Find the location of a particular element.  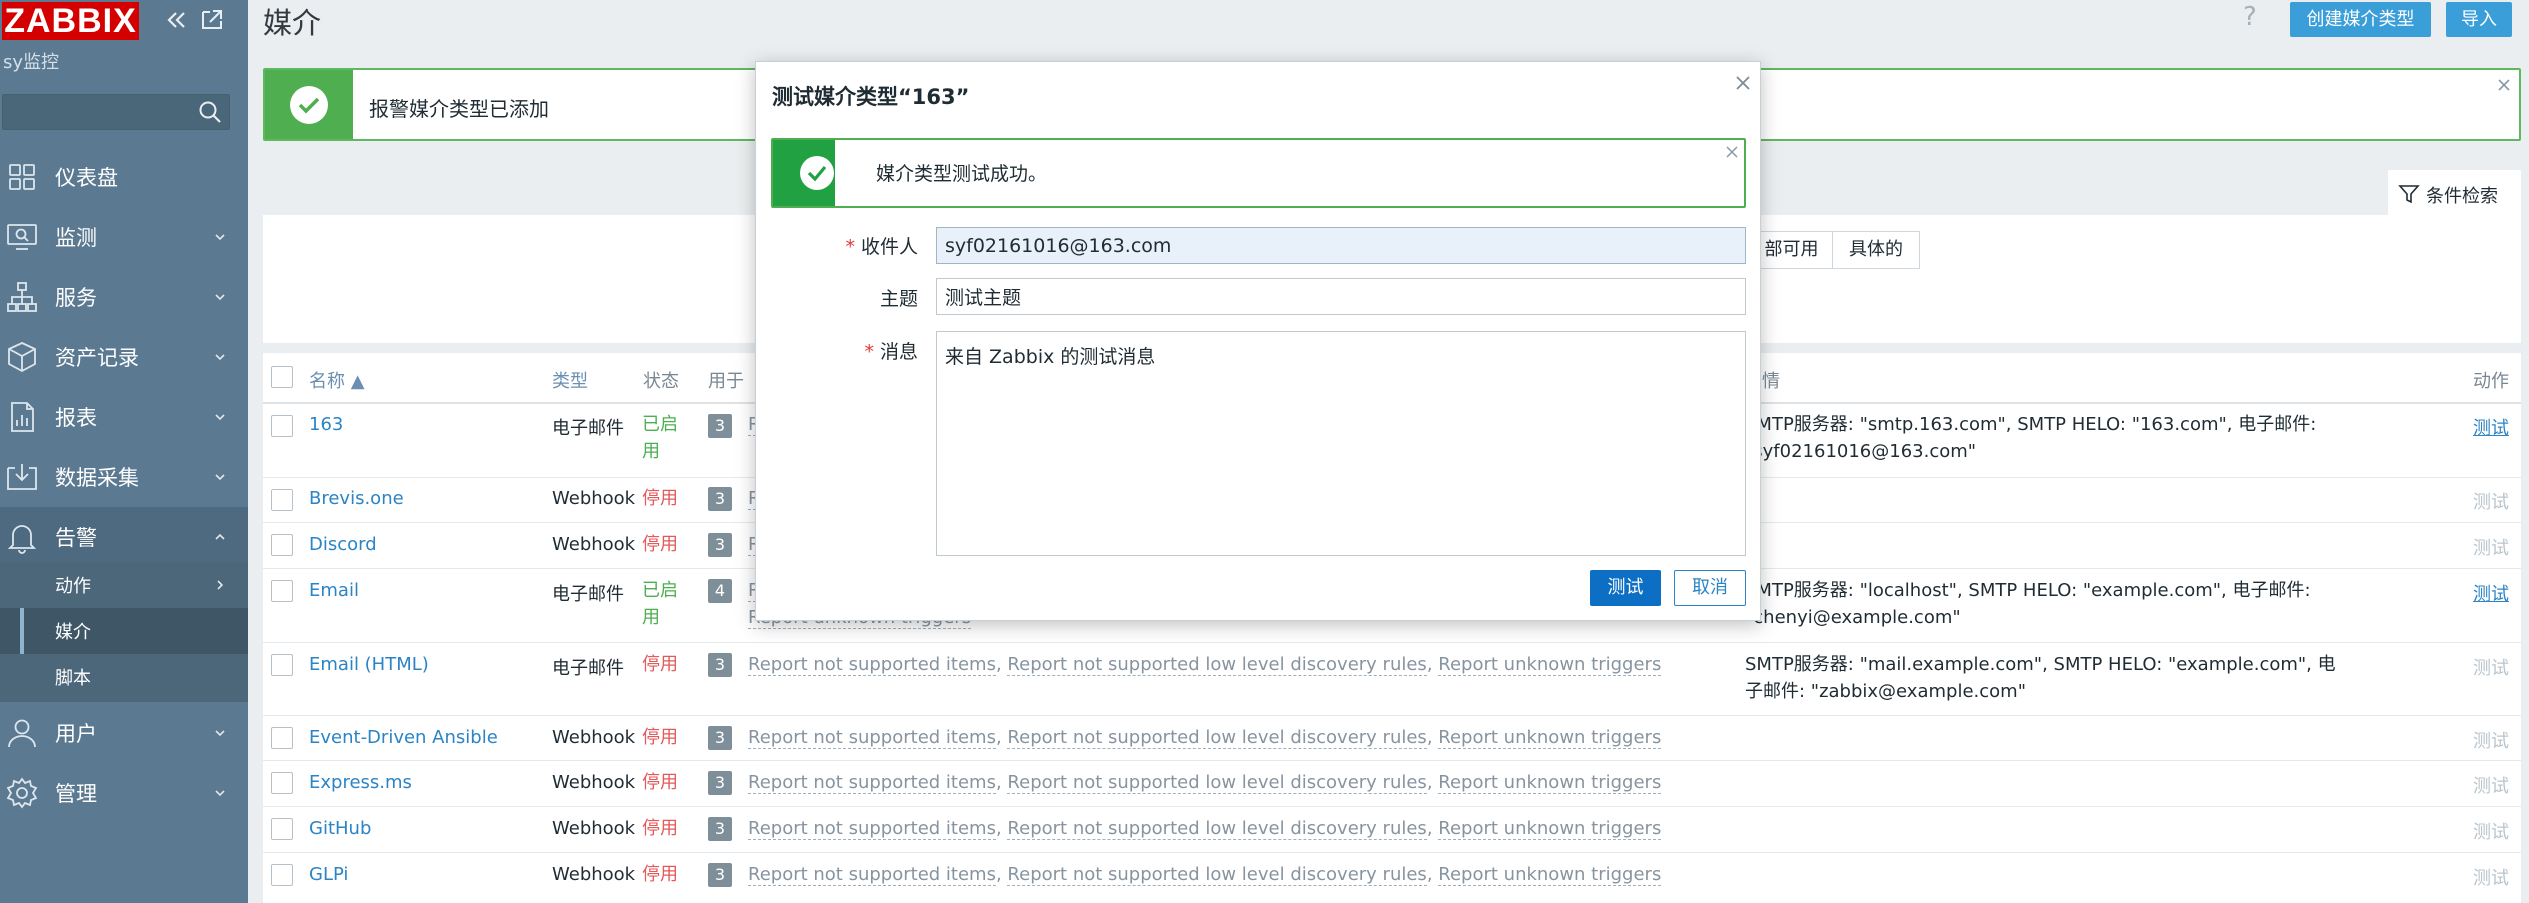

media-type-name-link: 163 is located at coordinates (326, 424).